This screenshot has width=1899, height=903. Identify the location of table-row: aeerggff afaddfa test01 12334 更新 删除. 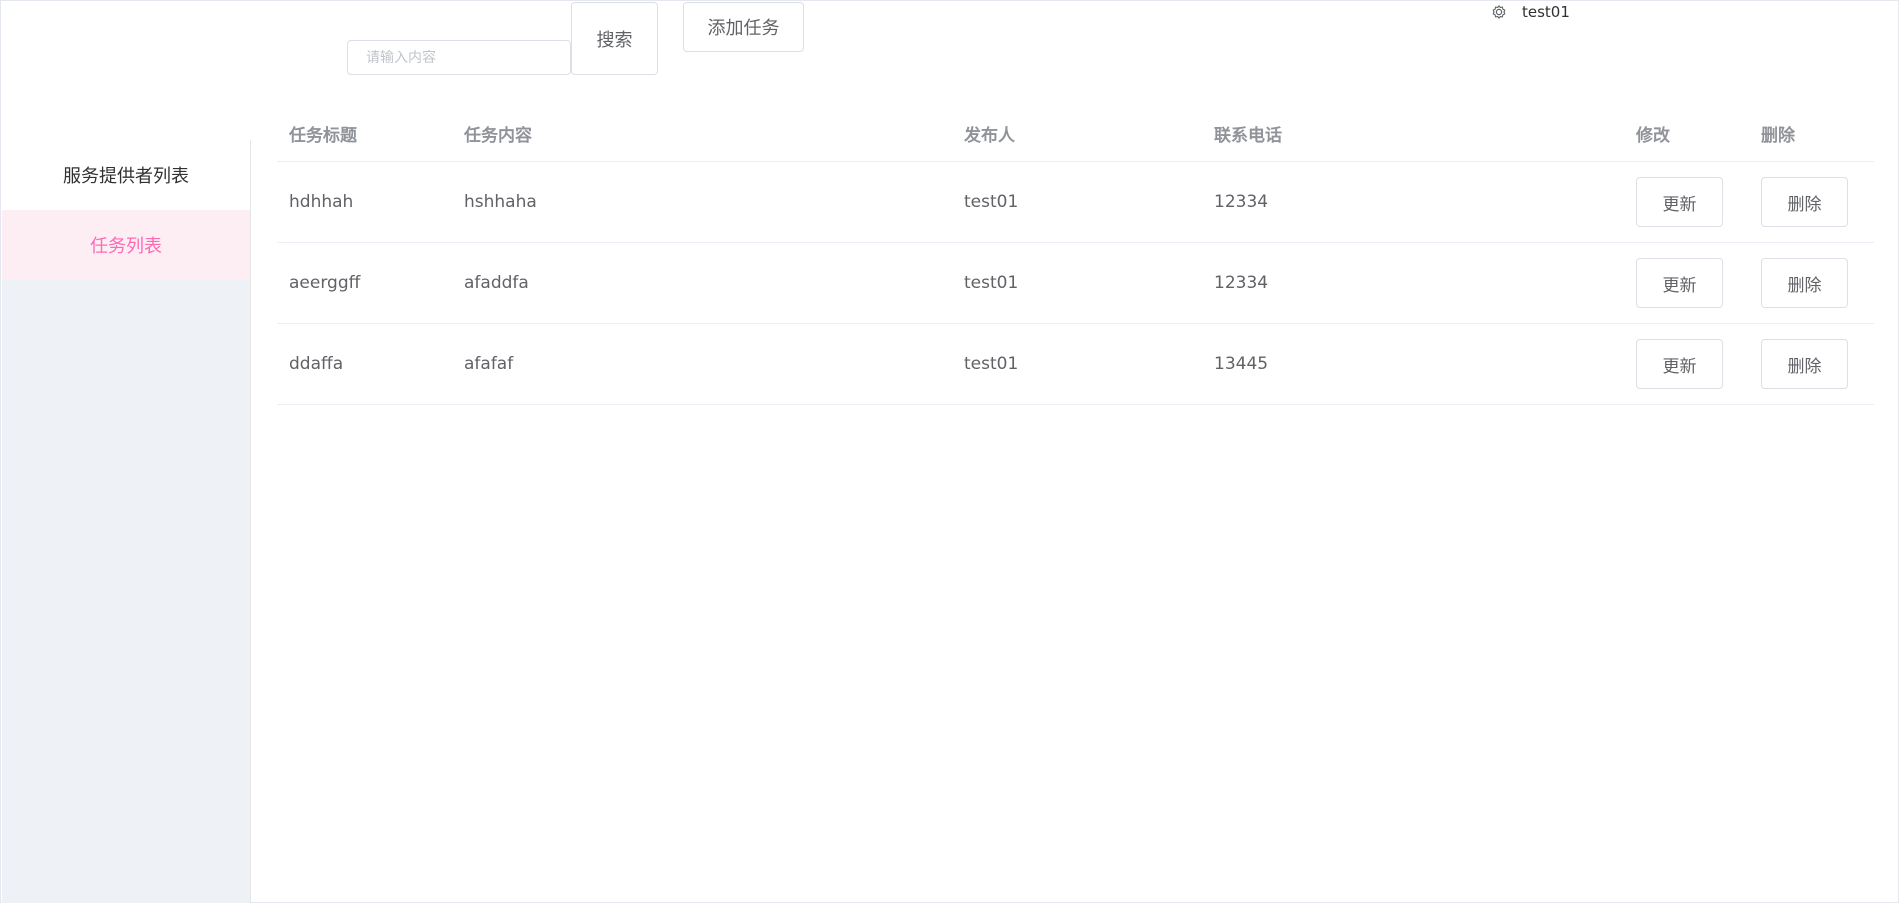
(1075, 283).